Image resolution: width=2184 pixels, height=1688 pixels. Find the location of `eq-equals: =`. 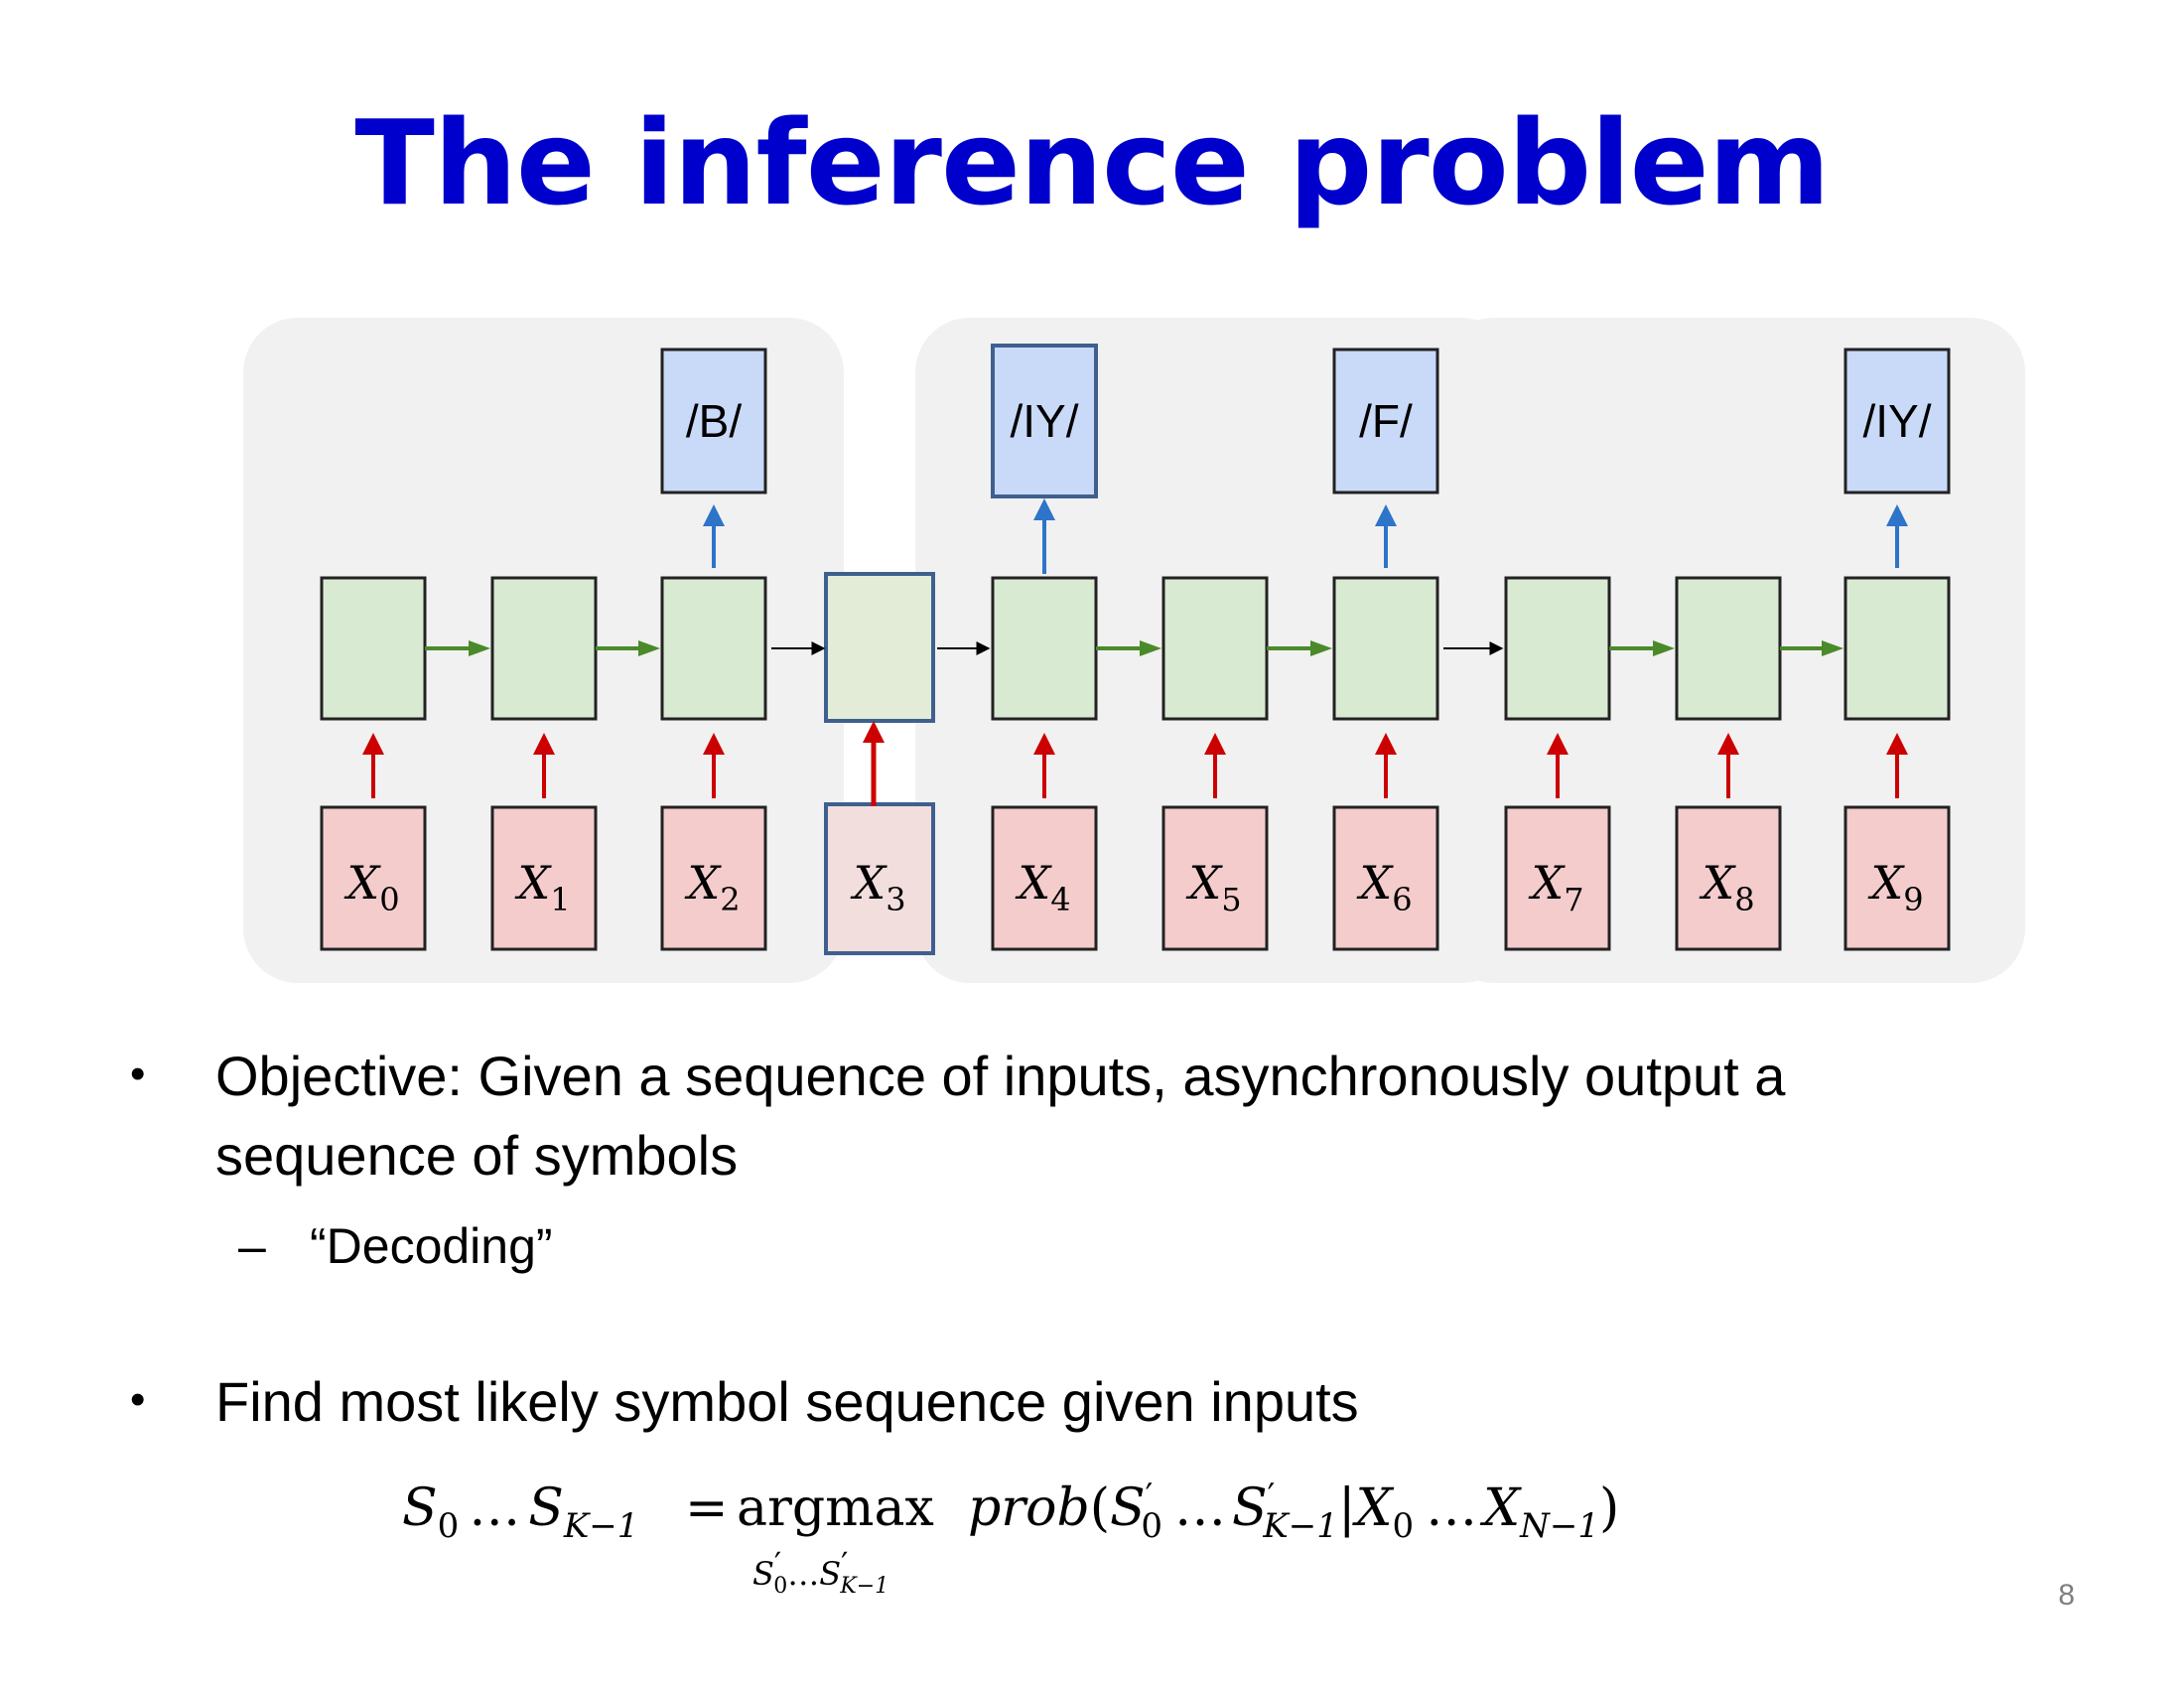

eq-equals: = is located at coordinates (707, 1508).